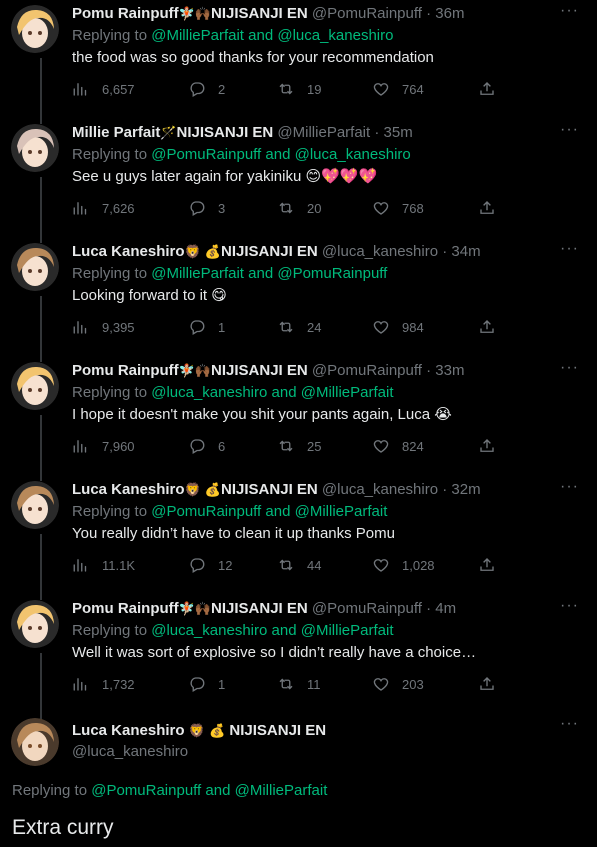 This screenshot has width=597, height=847. I want to click on timestamp: 4m, so click(445, 608).